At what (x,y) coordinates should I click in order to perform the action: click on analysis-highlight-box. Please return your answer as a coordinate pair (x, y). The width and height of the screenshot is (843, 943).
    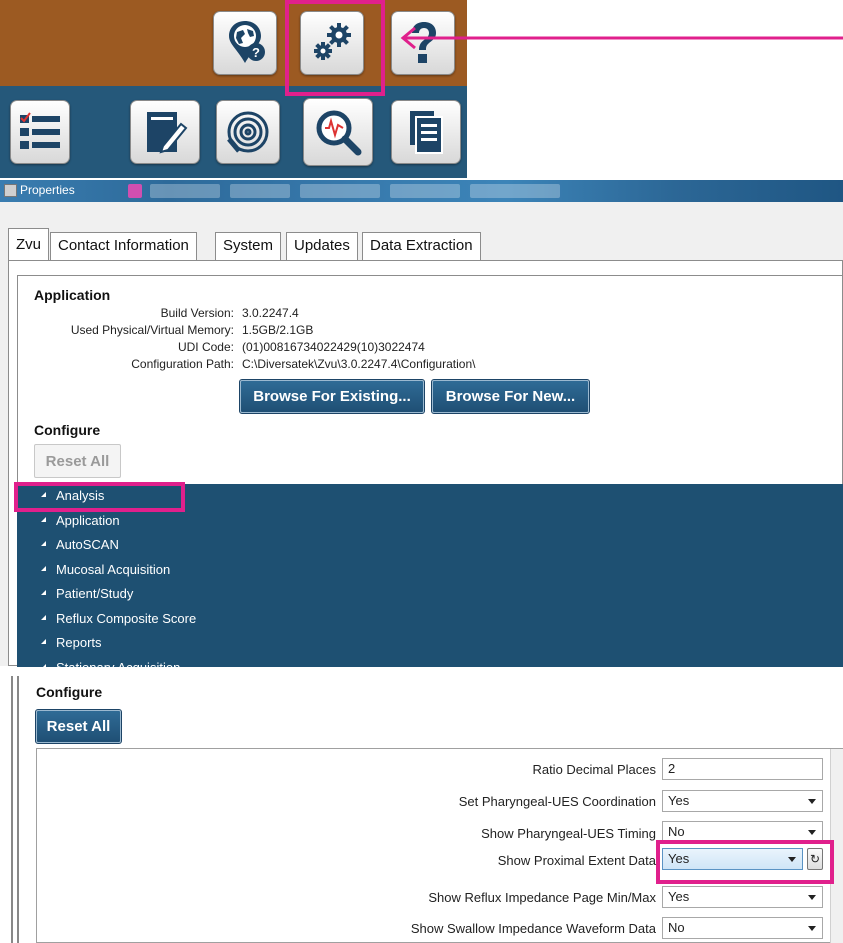
    Looking at the image, I should click on (99, 497).